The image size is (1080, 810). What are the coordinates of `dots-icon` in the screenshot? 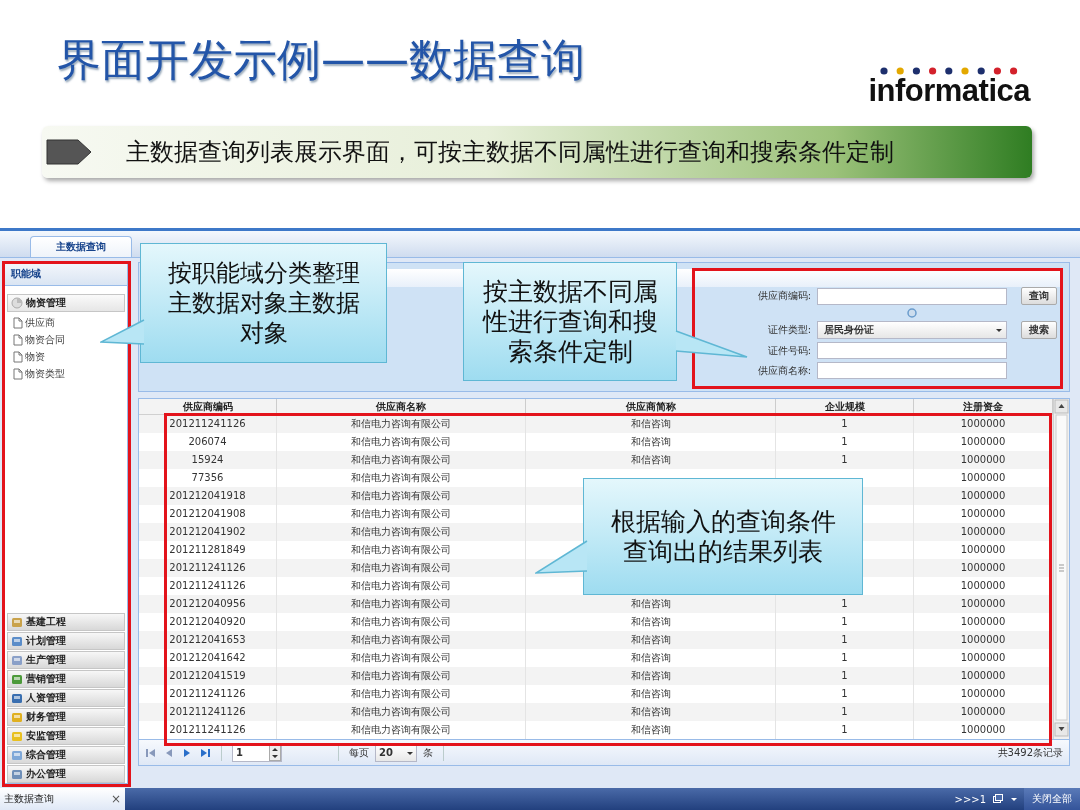 It's located at (949, 71).